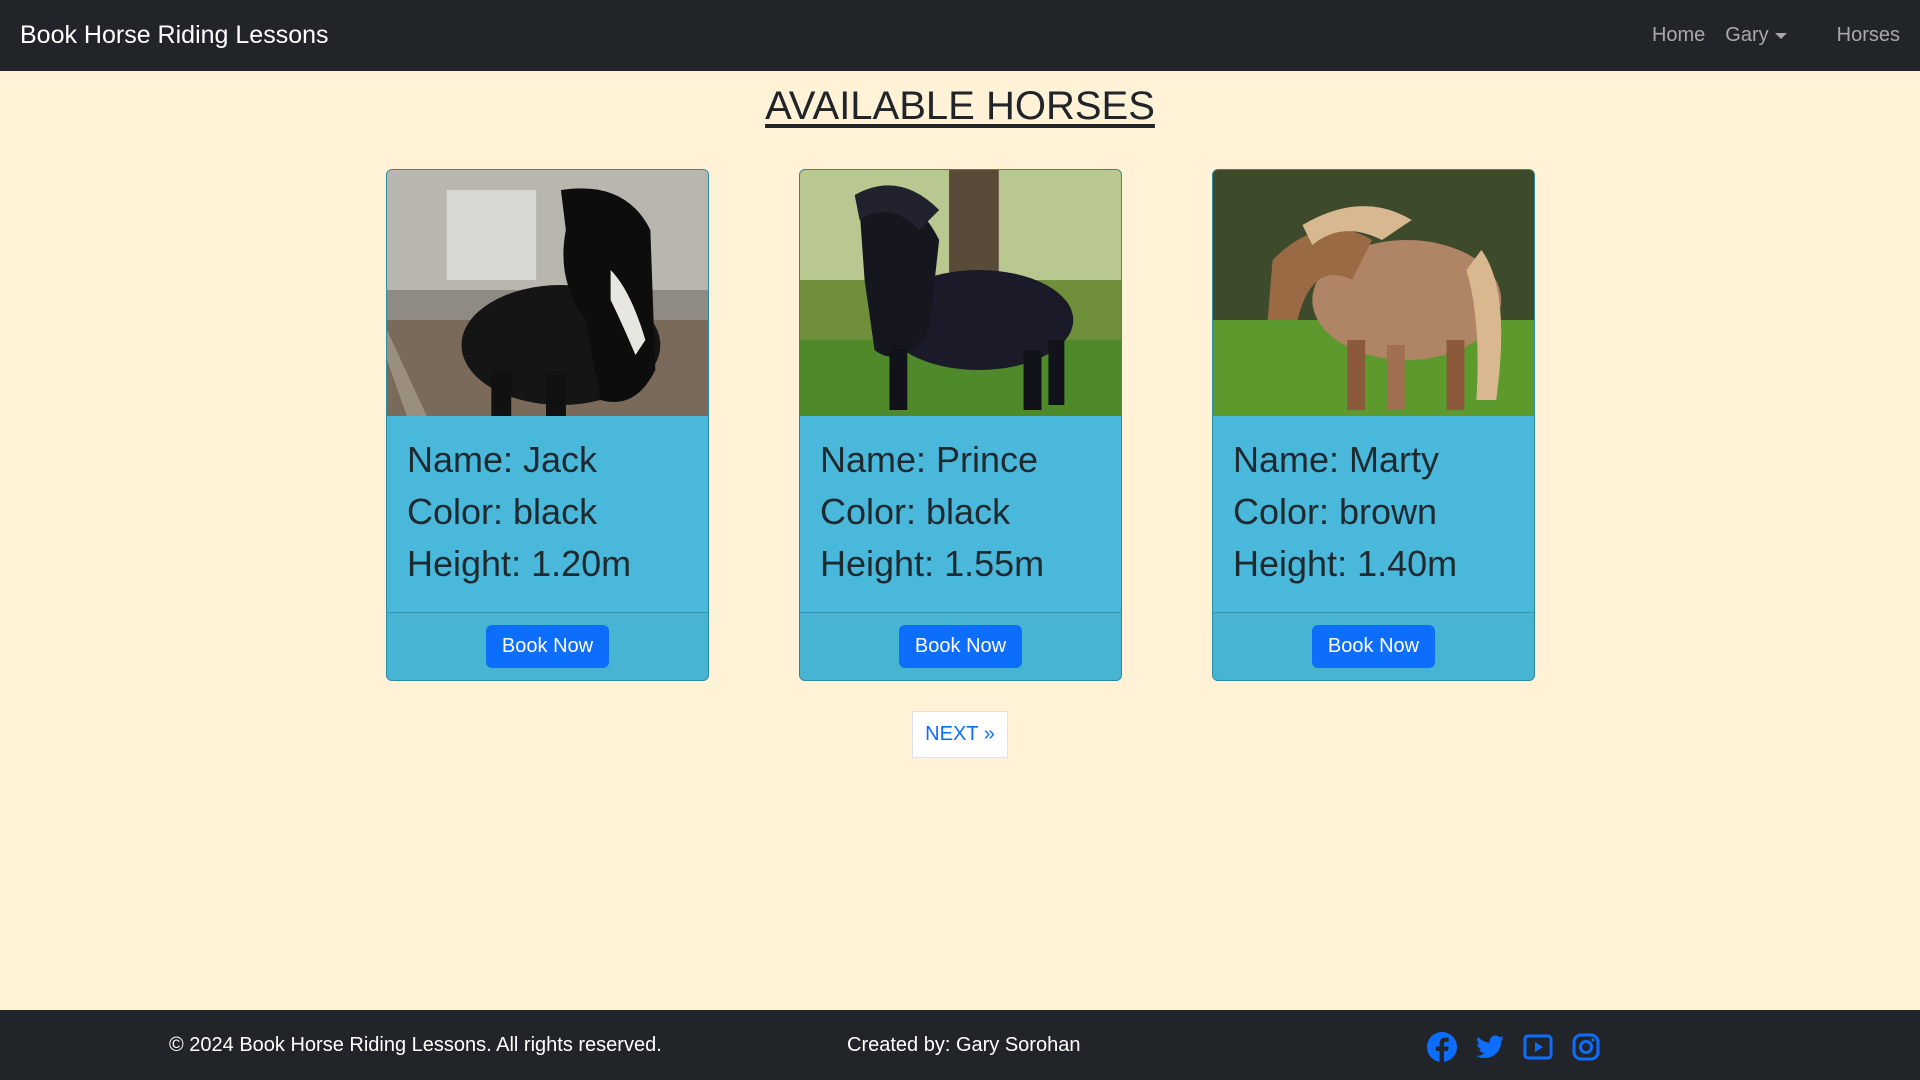 The image size is (1920, 1080). I want to click on twitter-icon, so click(1490, 1047).